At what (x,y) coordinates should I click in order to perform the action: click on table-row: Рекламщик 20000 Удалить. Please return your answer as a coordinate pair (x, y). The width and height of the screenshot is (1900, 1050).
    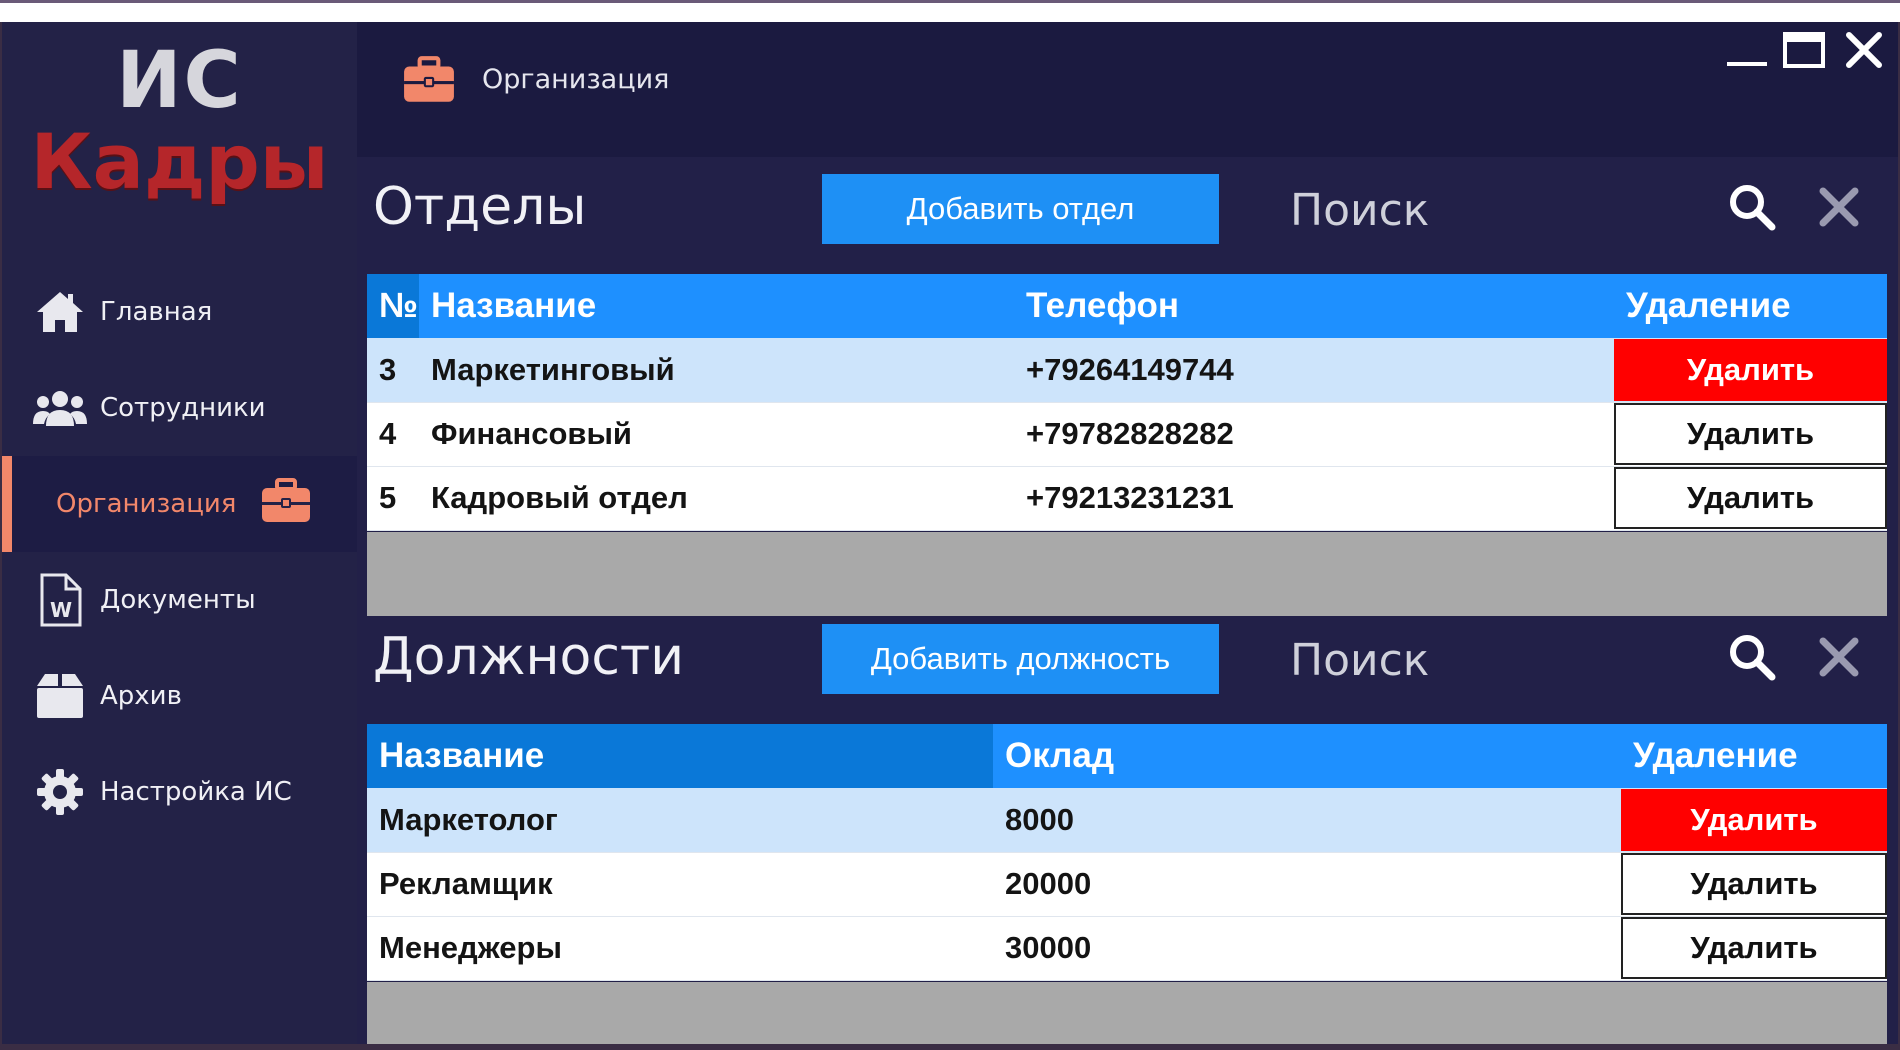
    Looking at the image, I should click on (1127, 884).